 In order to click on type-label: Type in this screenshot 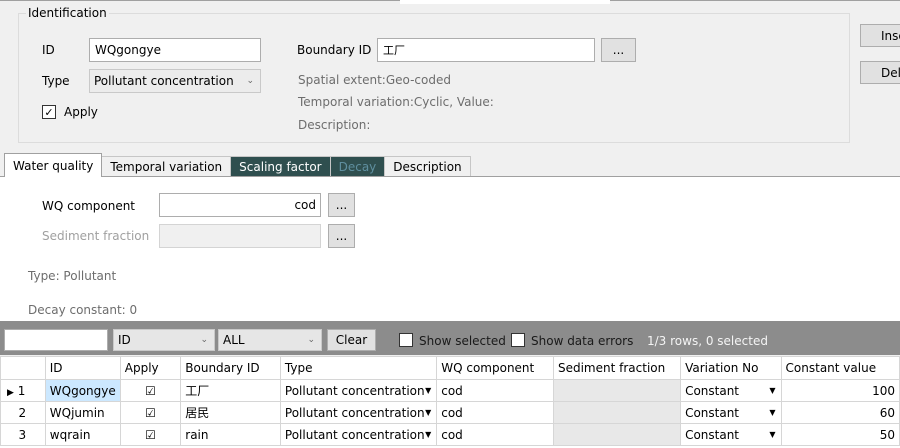, I will do `click(56, 81)`.